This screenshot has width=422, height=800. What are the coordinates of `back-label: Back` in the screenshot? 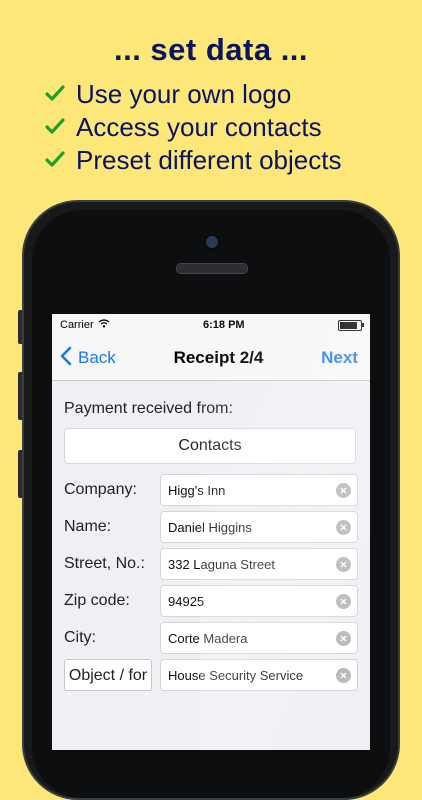 It's located at (97, 357).